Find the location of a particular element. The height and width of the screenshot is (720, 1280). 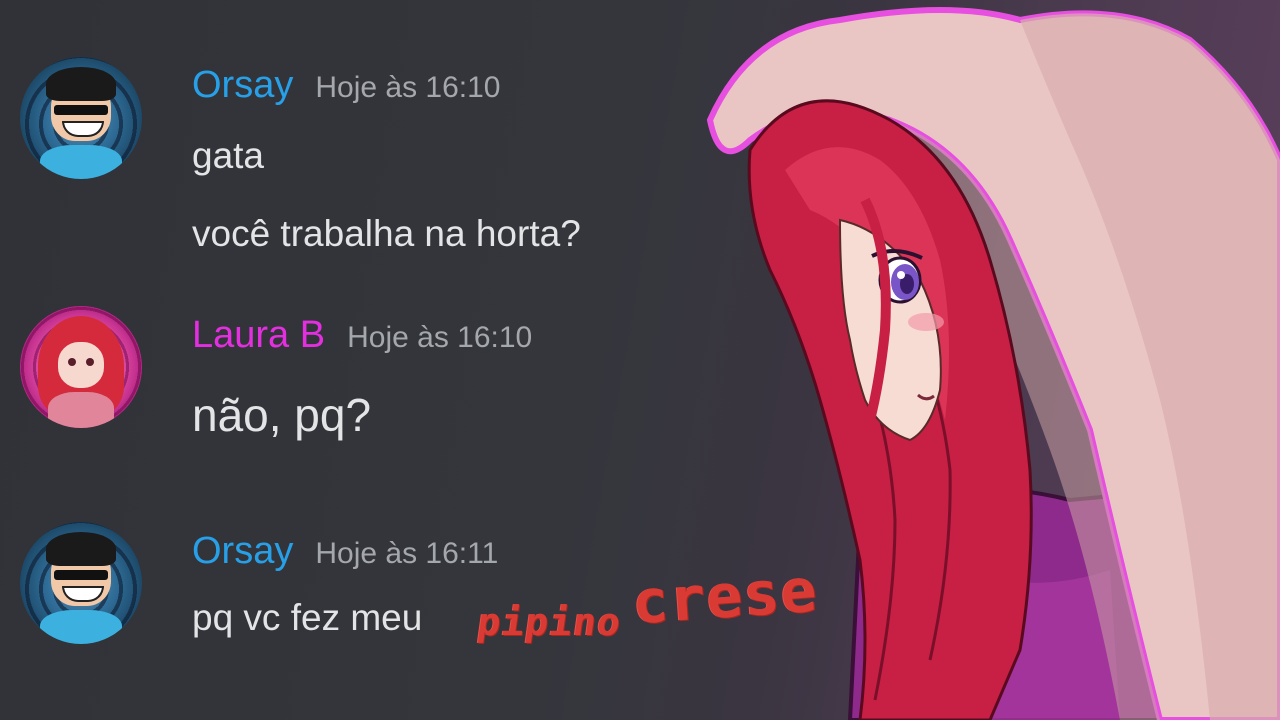

message-text: pq vc fez meu is located at coordinates (307, 617).